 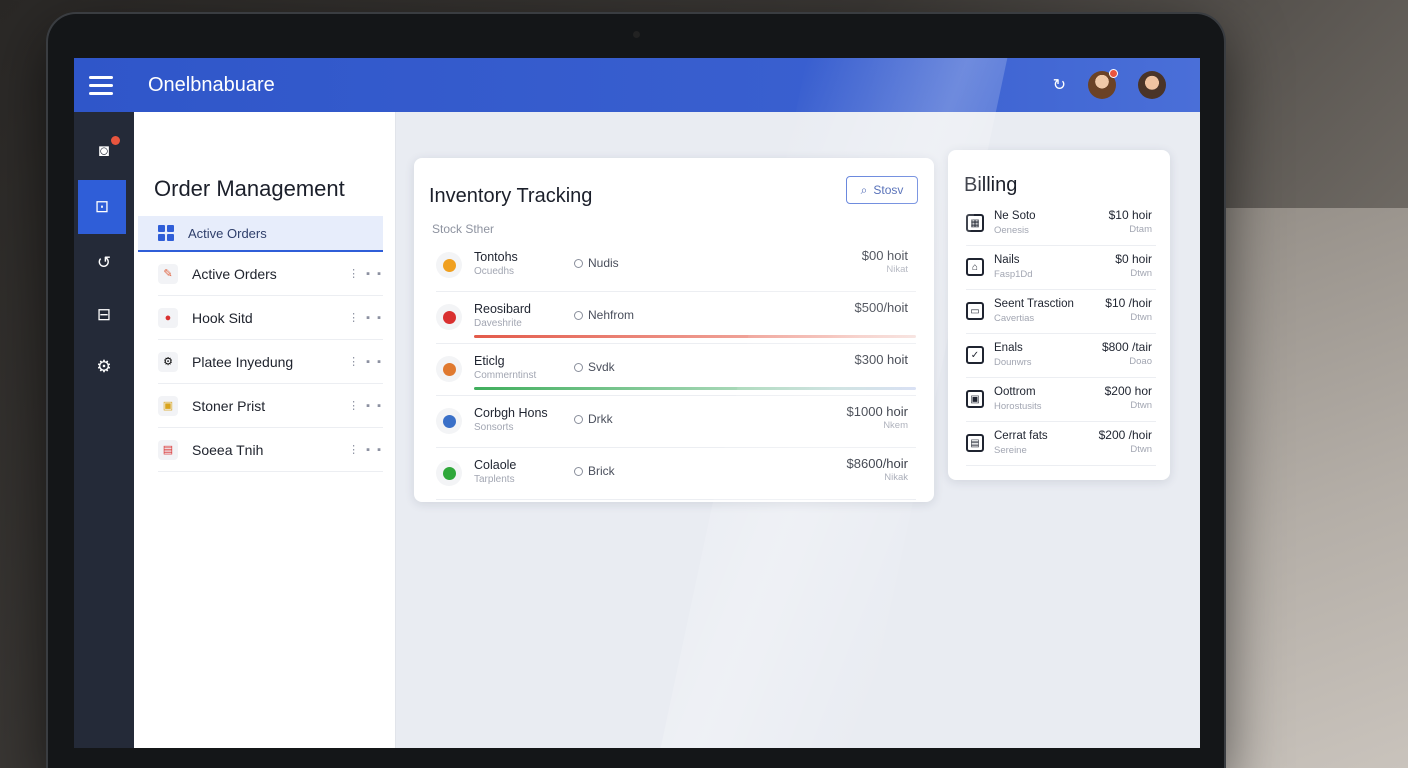 What do you see at coordinates (593, 419) in the screenshot?
I see `stock-status: Drkk` at bounding box center [593, 419].